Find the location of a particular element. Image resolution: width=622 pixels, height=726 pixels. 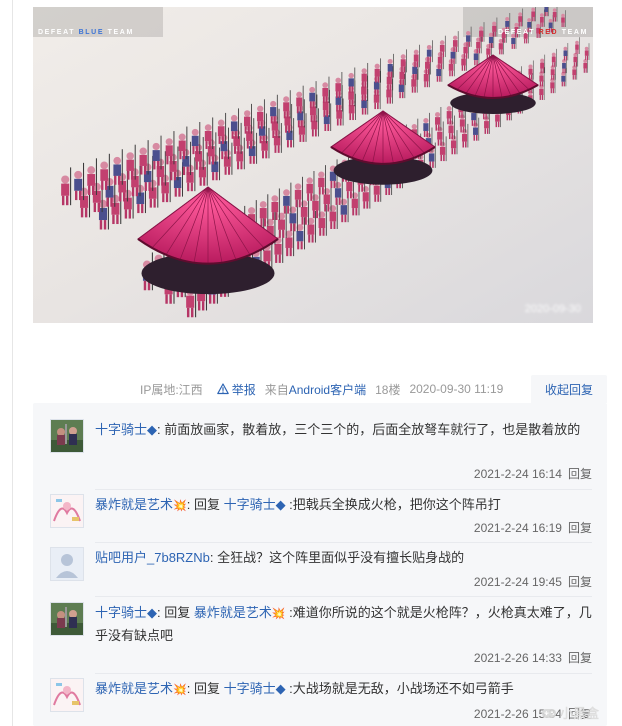

reply-content: 暴炸就是艺术💥: 回复 十字骑士◆ :大战场就是无敌，小战场还不如弓箭手 is located at coordinates (345, 689).